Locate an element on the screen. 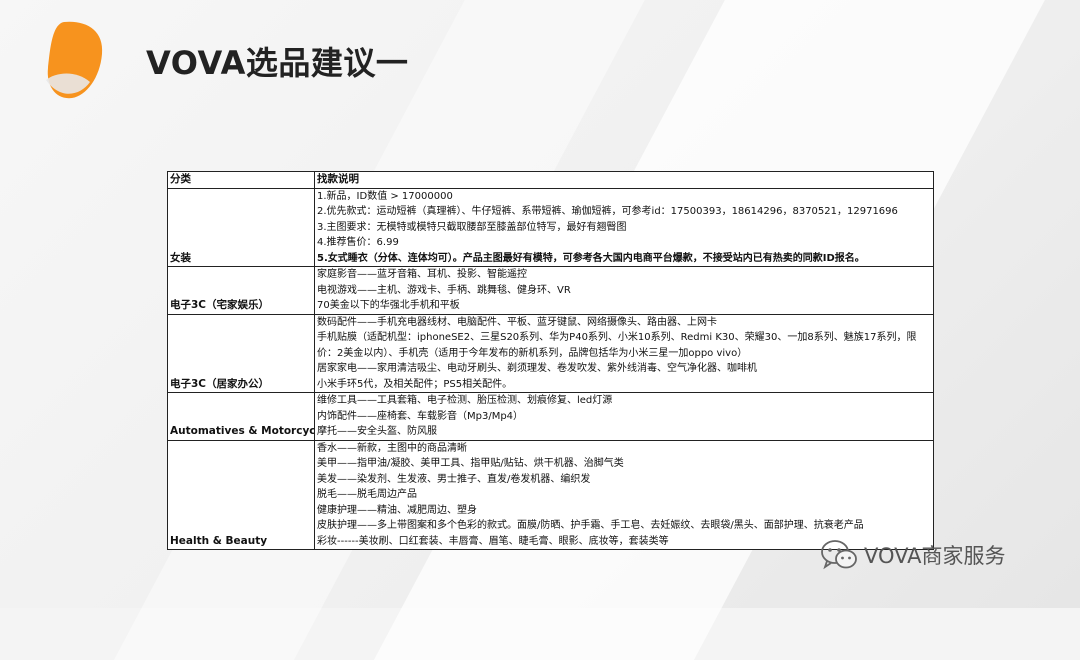 The width and height of the screenshot is (1080, 660). description-line: 电视游戏——主机、游戏卡、手柄、跳舞毯、健身环、VR is located at coordinates (444, 290).